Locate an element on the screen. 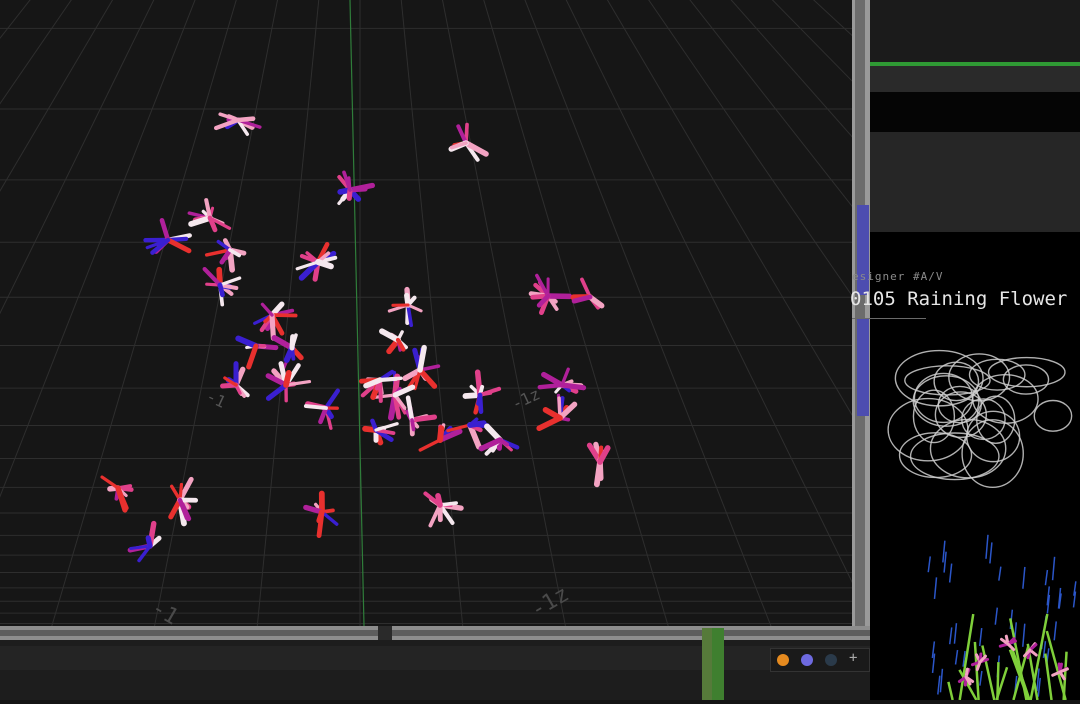 The width and height of the screenshot is (1080, 704). project-subtitle: esigner #A/V is located at coordinates (897, 276).